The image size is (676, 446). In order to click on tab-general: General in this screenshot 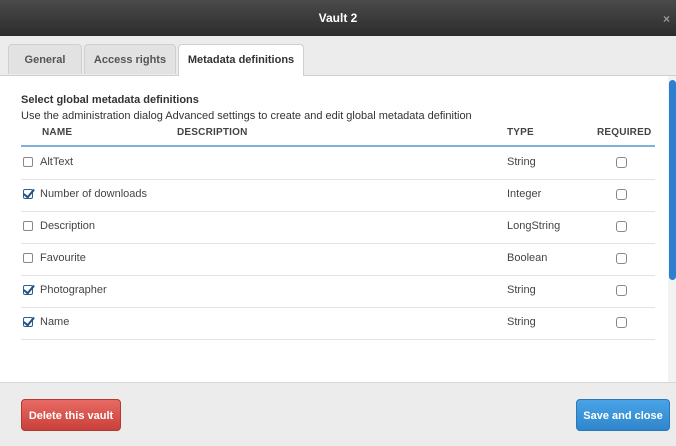, I will do `click(45, 59)`.